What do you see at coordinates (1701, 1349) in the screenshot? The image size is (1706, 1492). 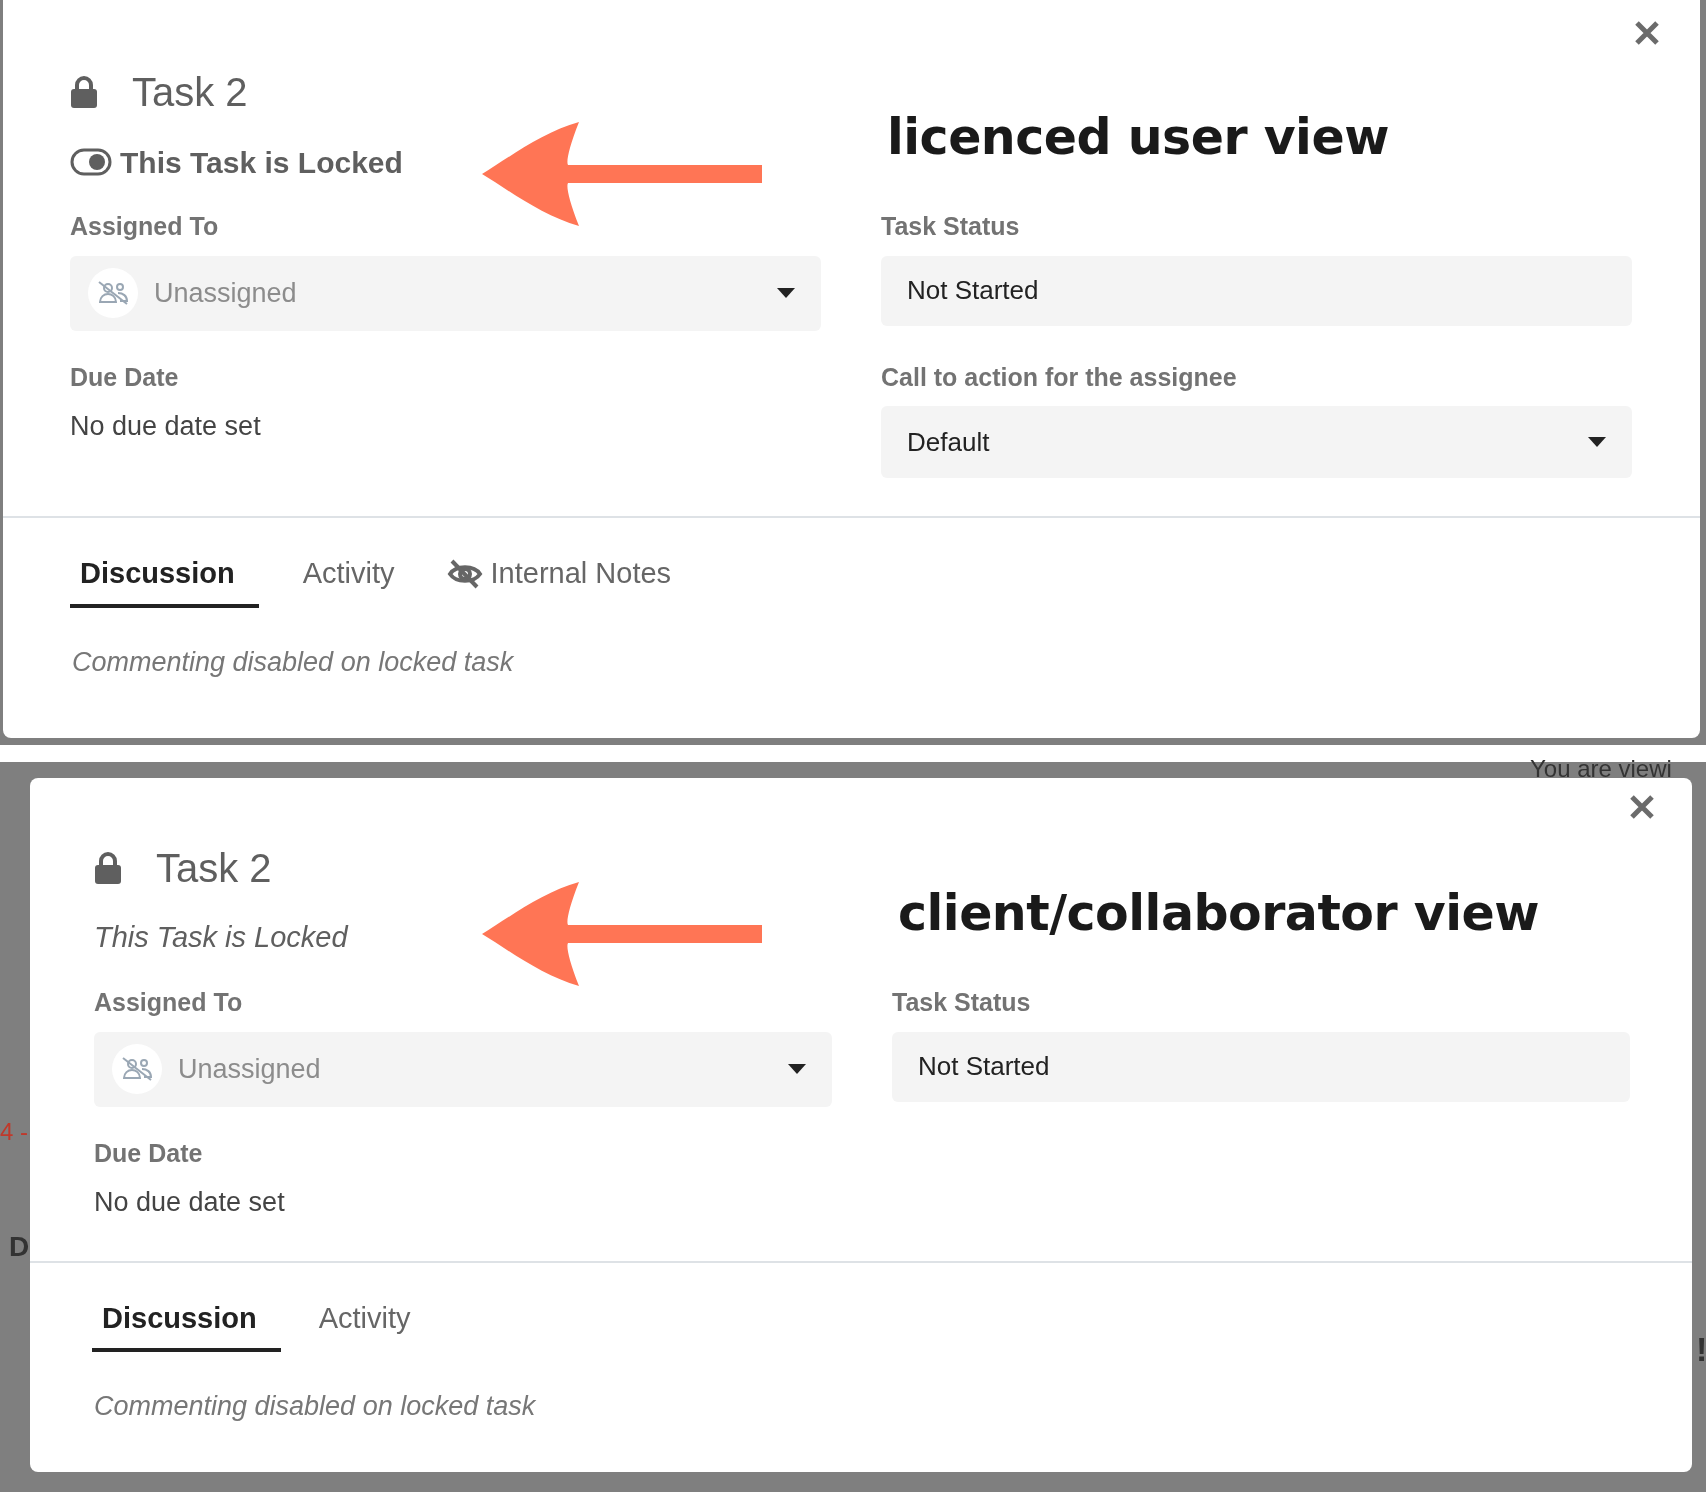 I see `backdrop-text: !` at bounding box center [1701, 1349].